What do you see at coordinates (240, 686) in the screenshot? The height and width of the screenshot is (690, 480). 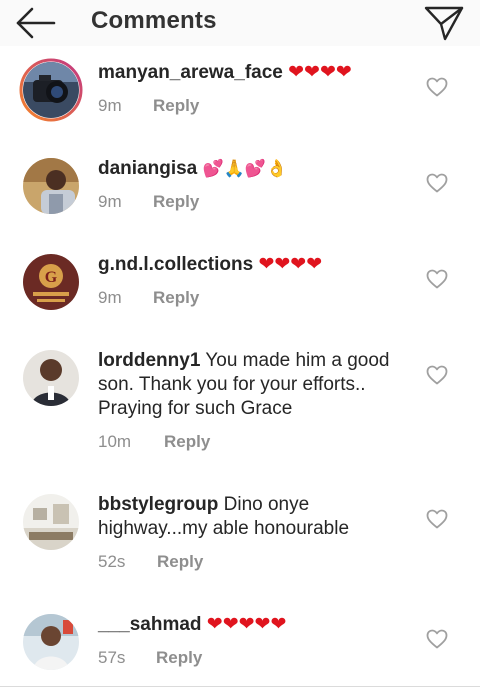 I see `divider` at bounding box center [240, 686].